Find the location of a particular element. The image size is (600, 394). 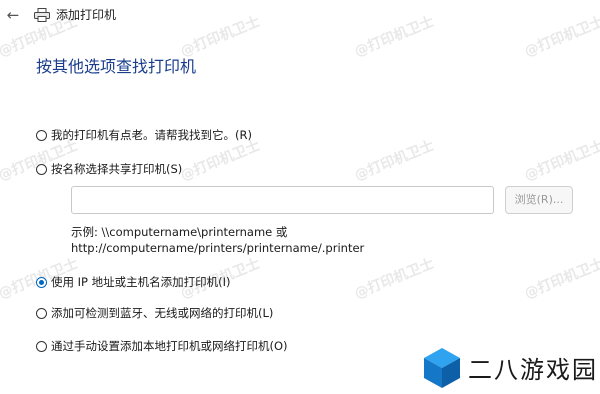

option-label: 通过手动设置添加本地打印机或网络打印机(O) is located at coordinates (169, 346).